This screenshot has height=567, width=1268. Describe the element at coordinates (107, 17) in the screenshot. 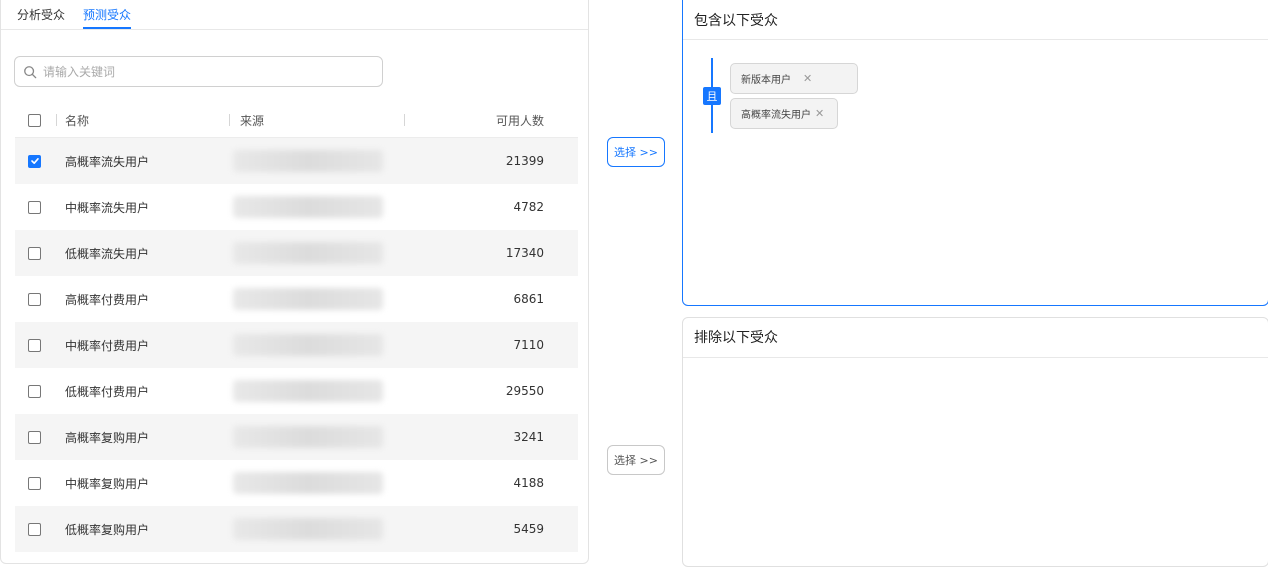

I see `tab-predicted-audience: 预测受众` at that location.